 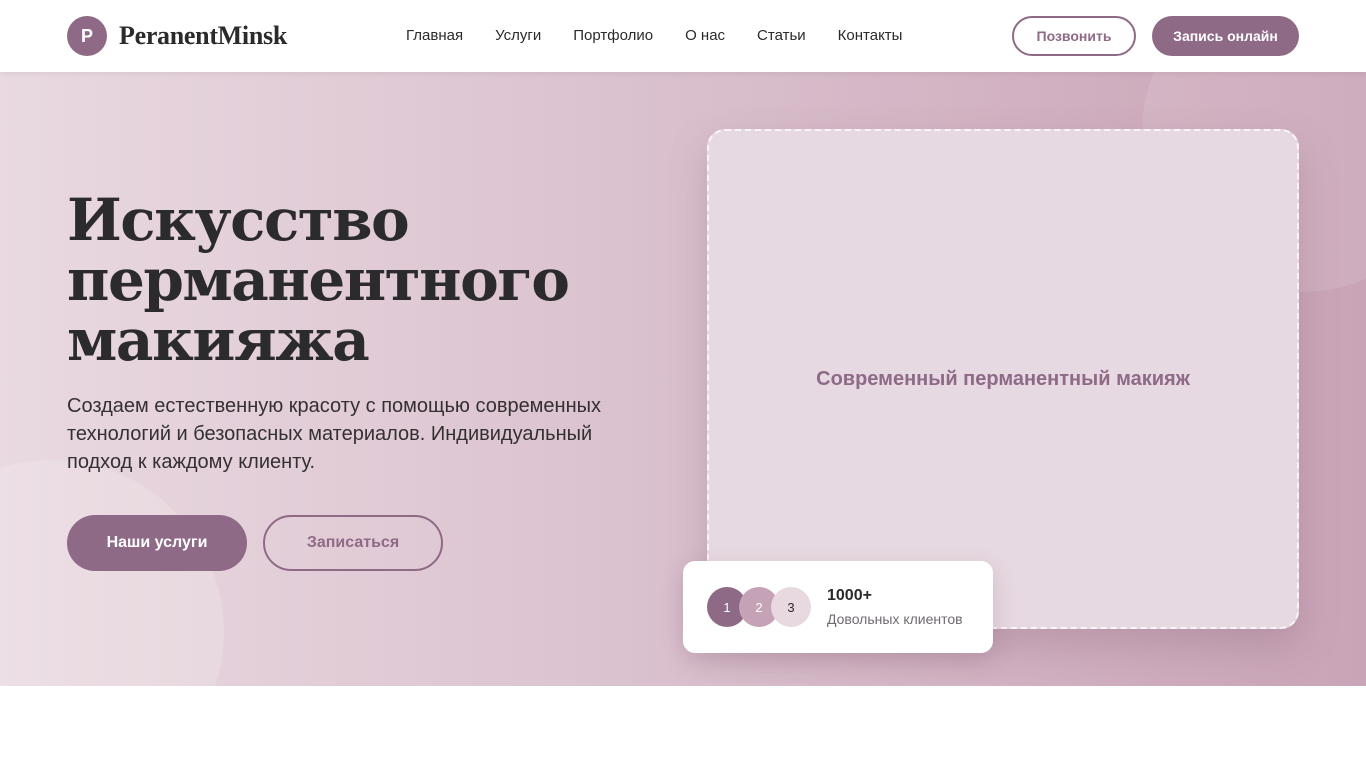 I want to click on nav-item-home: Главная, so click(x=434, y=36).